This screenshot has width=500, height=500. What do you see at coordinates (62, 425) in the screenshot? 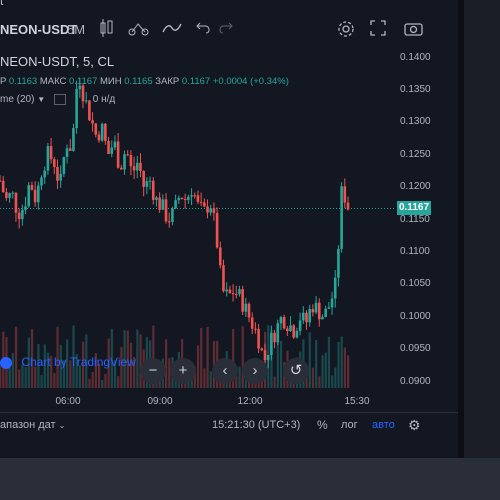
I see `chevron-down-icon: ⌄` at bounding box center [62, 425].